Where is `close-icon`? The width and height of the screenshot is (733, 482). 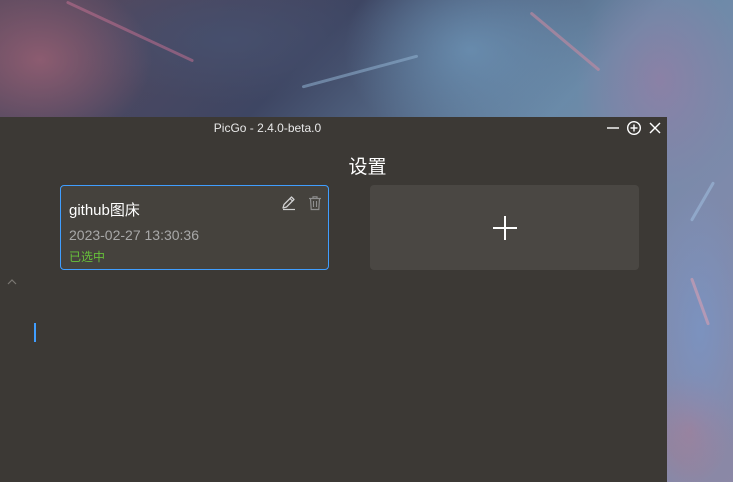 close-icon is located at coordinates (655, 128).